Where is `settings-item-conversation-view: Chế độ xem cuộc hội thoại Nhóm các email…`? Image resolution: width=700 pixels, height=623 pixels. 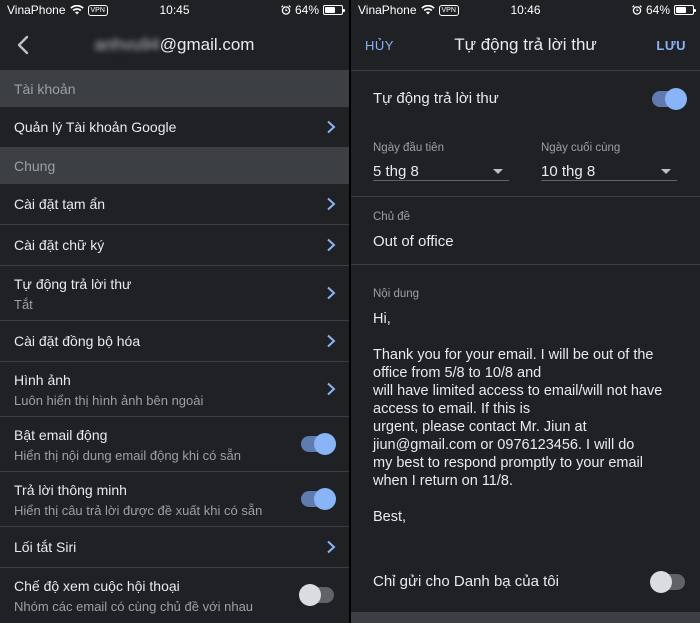 settings-item-conversation-view: Chế độ xem cuộc hội thoại Nhóm các email… is located at coordinates (174, 595).